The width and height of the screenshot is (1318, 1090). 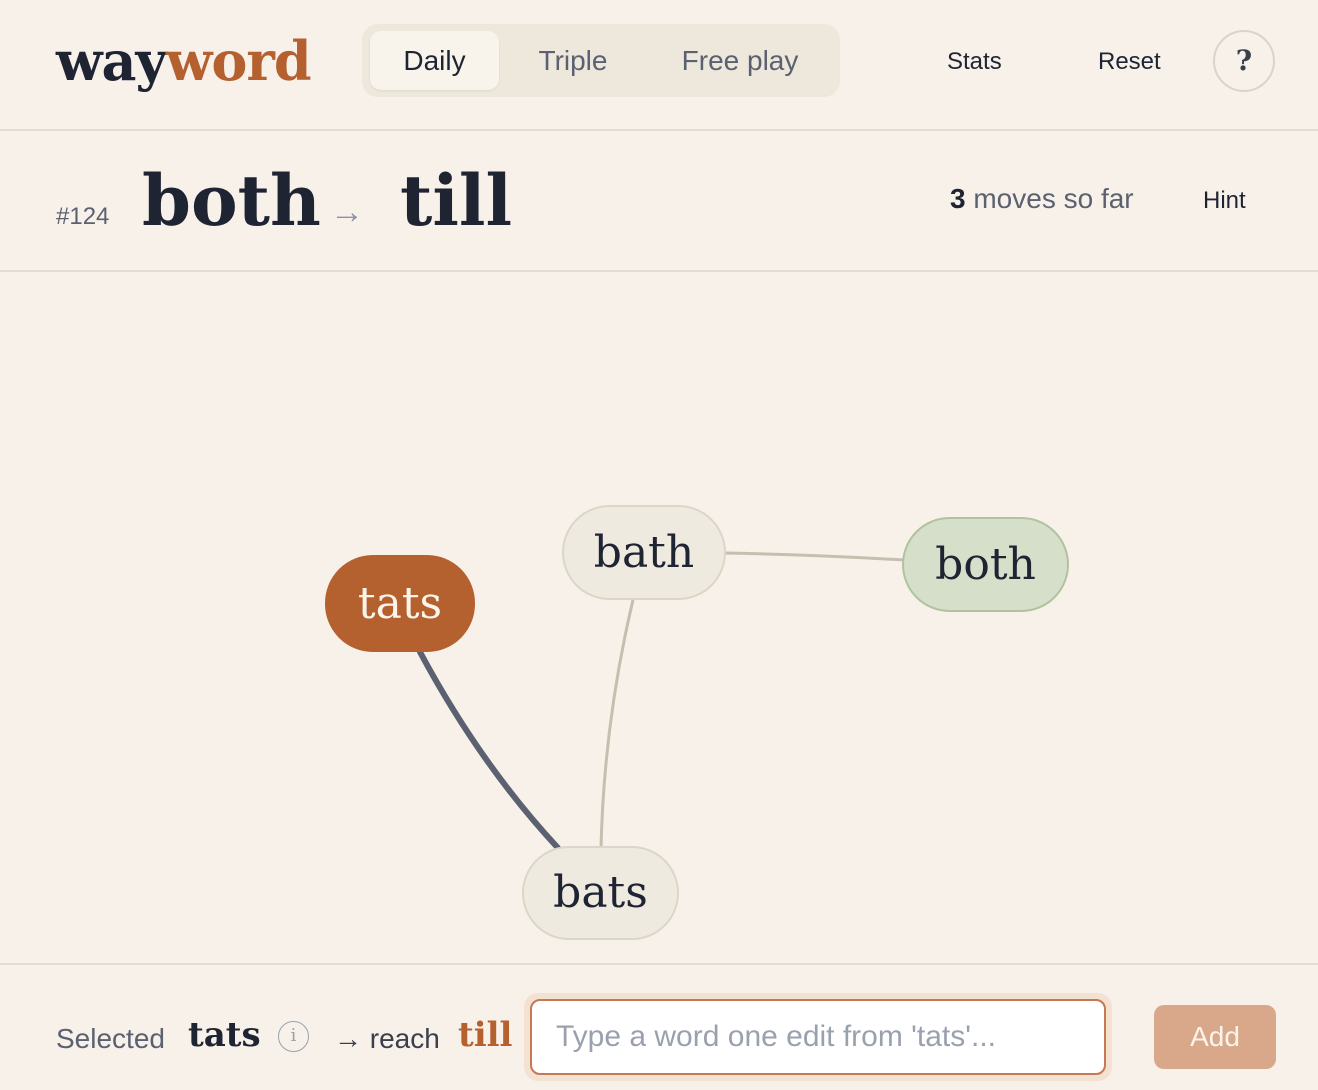 What do you see at coordinates (985, 564) in the screenshot?
I see `node-both: both` at bounding box center [985, 564].